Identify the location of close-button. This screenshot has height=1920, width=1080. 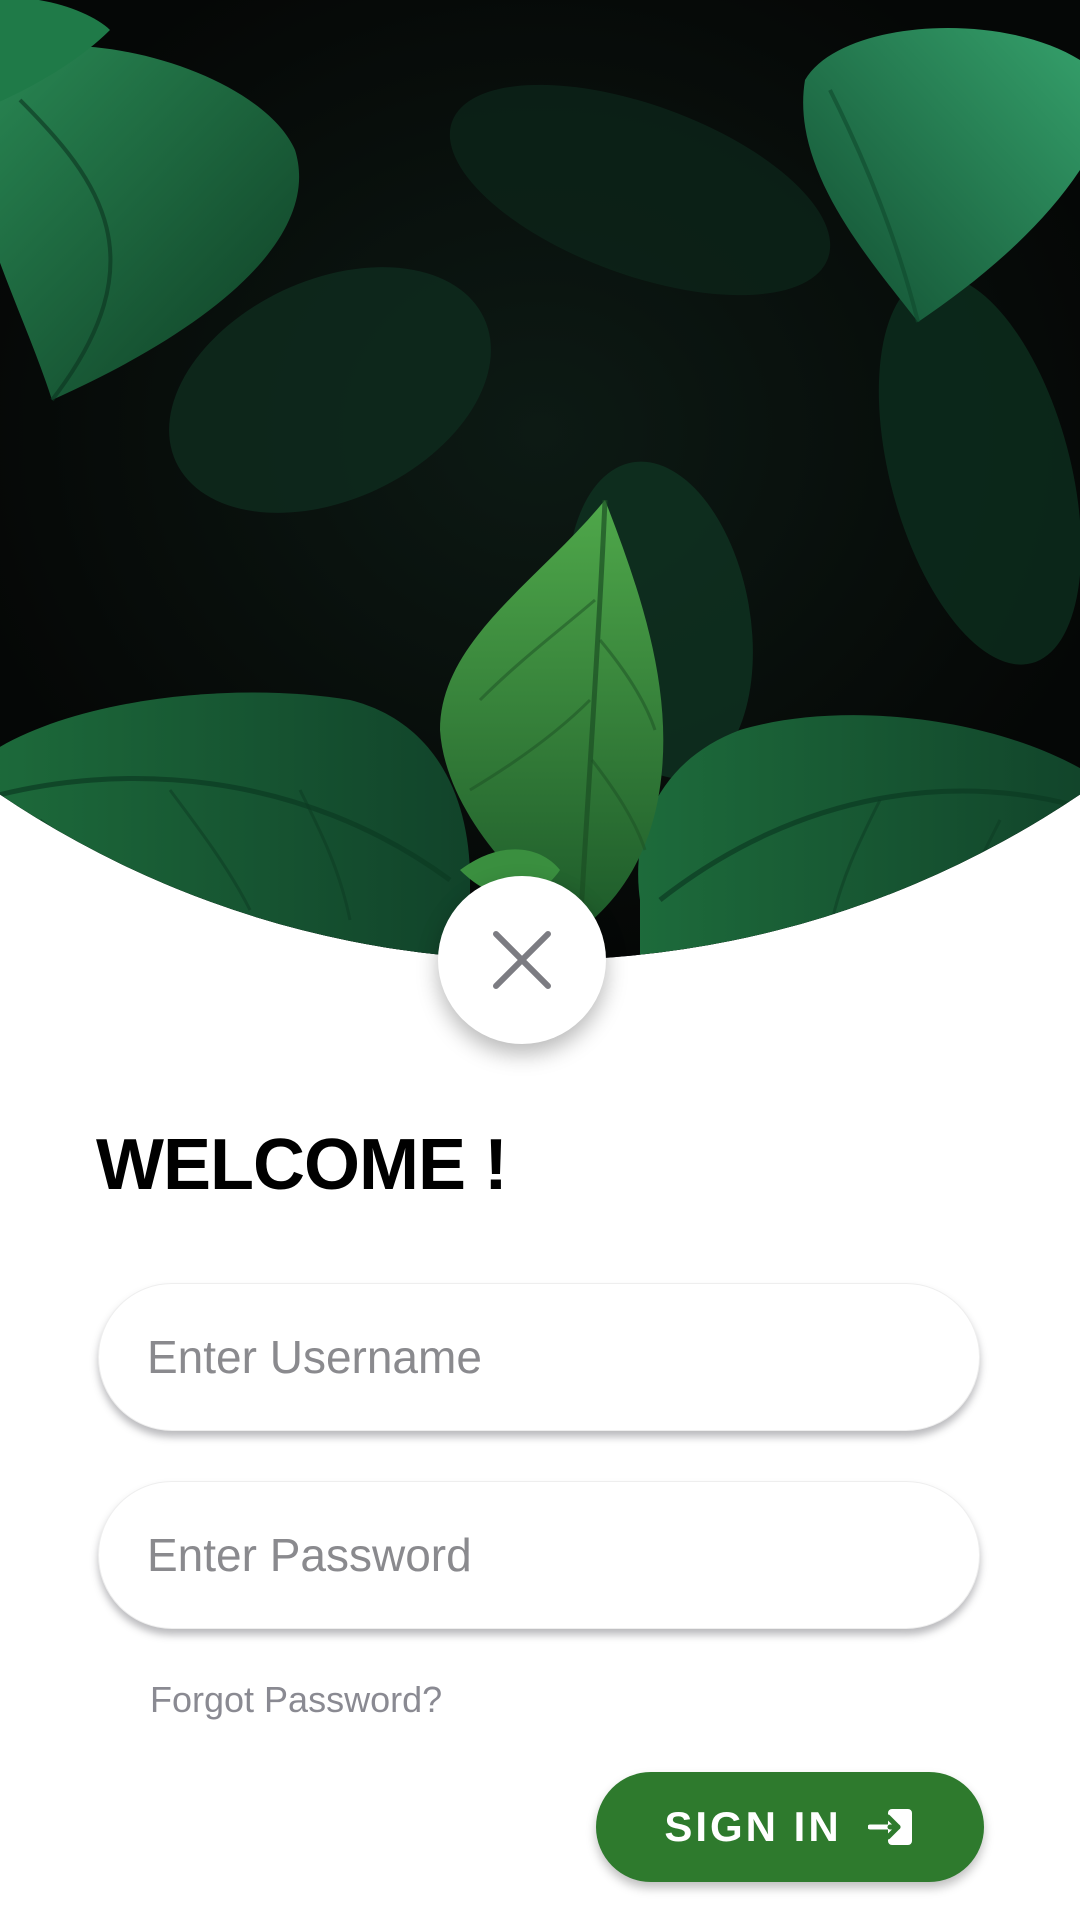
(522, 960).